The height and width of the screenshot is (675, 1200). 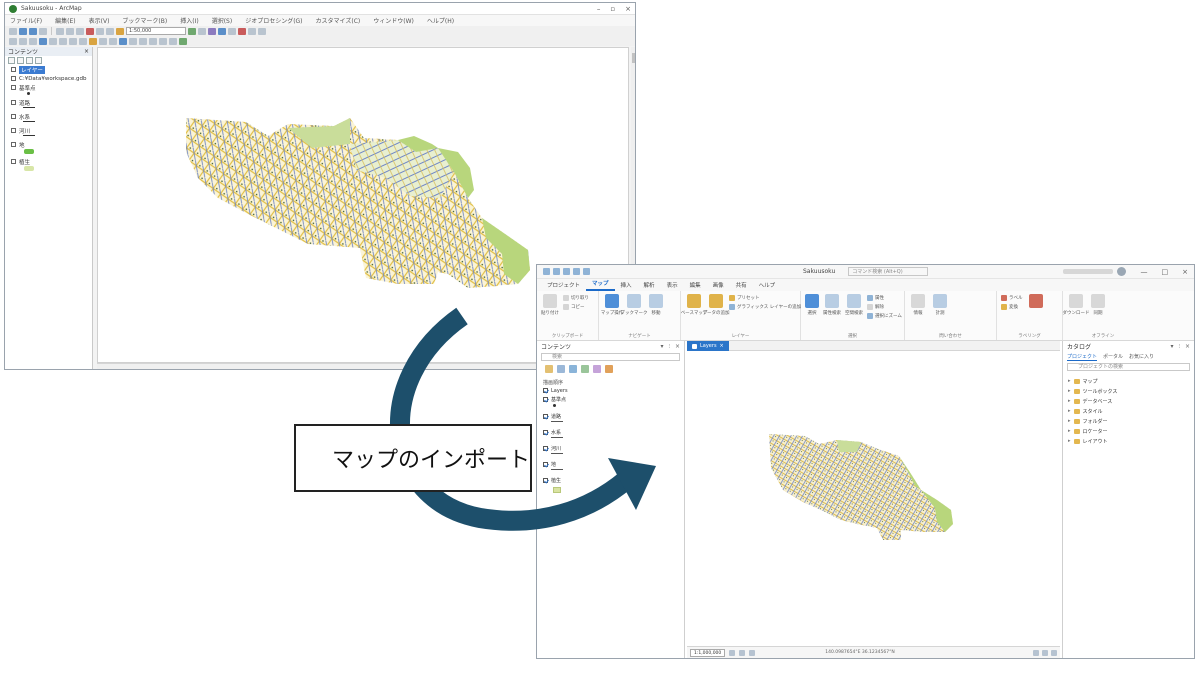 What do you see at coordinates (1128, 381) in the screenshot?
I see `catalog-item-maps: ▸ マップ` at bounding box center [1128, 381].